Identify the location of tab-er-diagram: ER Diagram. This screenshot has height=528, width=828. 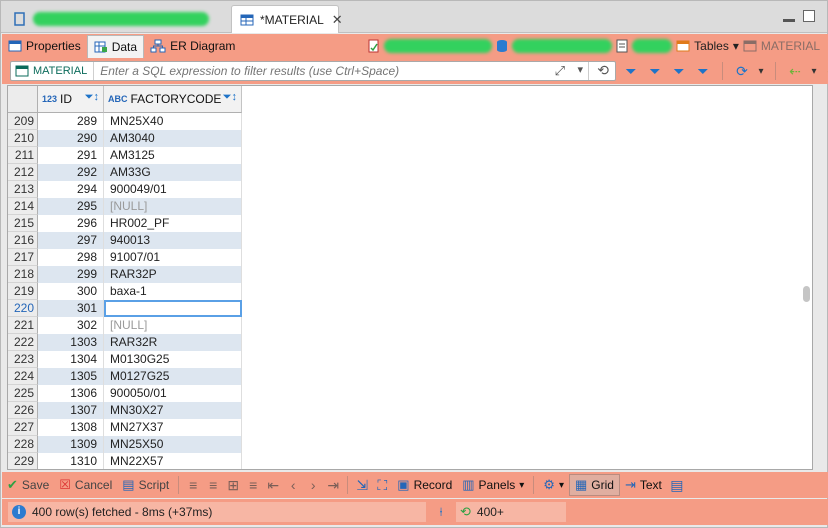
(192, 46).